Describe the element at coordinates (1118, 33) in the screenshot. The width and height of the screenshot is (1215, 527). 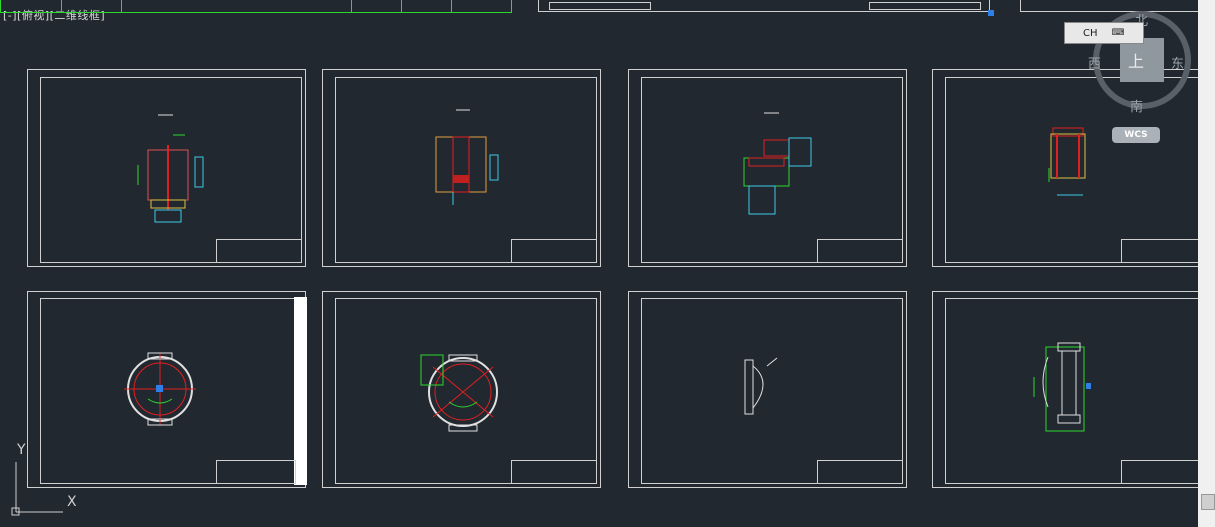
I see `keyboard-icon: ⌨` at that location.